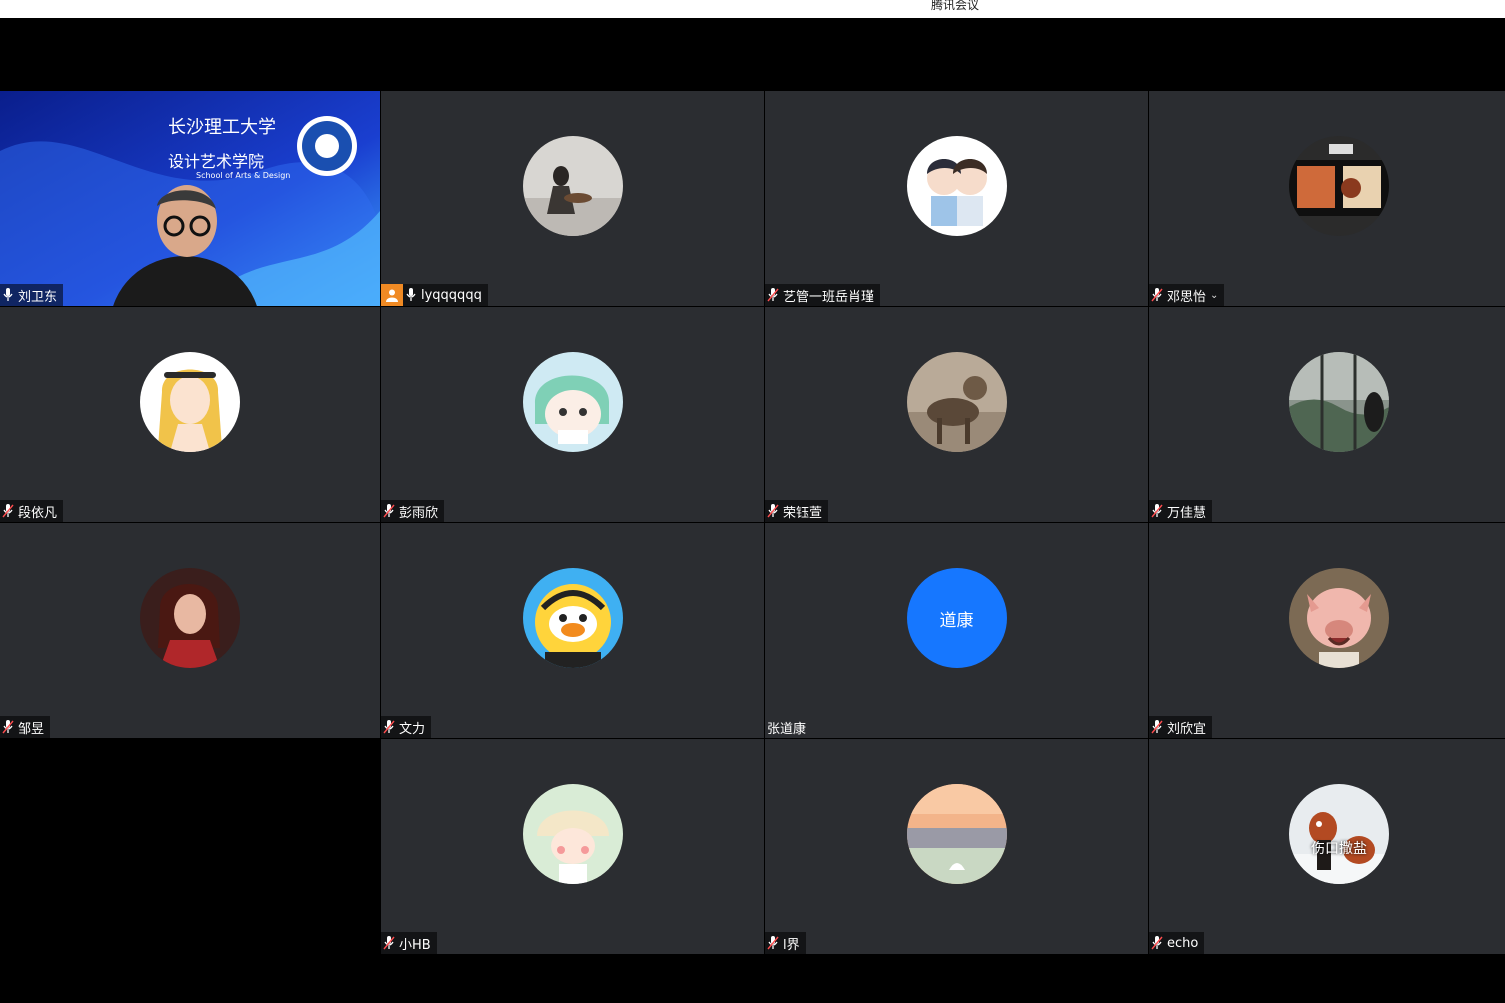  What do you see at coordinates (38, 513) in the screenshot?
I see `participant-name: 段依凡` at bounding box center [38, 513].